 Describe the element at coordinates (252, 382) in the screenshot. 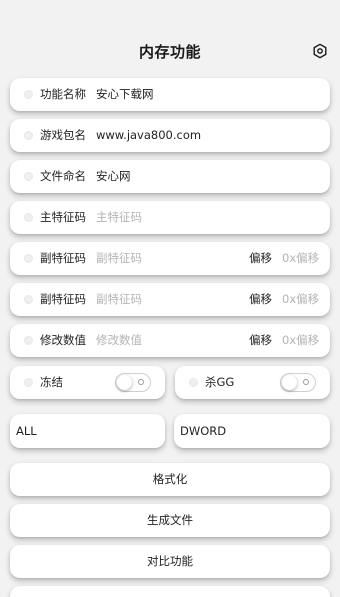

I see `kill-gg-toggle-card: 杀GG` at that location.